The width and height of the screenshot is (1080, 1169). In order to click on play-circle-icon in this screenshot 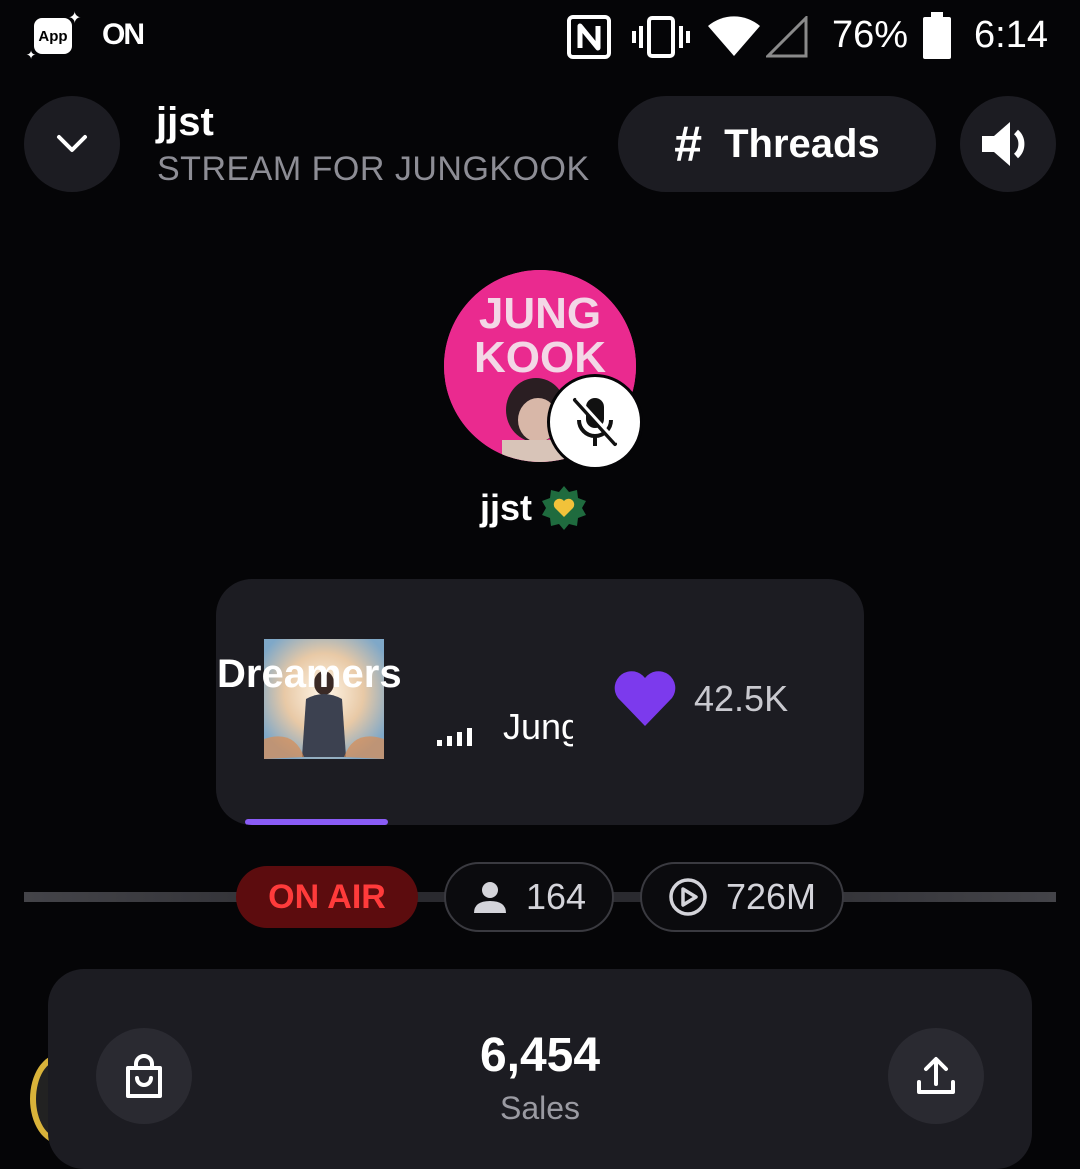, I will do `click(688, 897)`.